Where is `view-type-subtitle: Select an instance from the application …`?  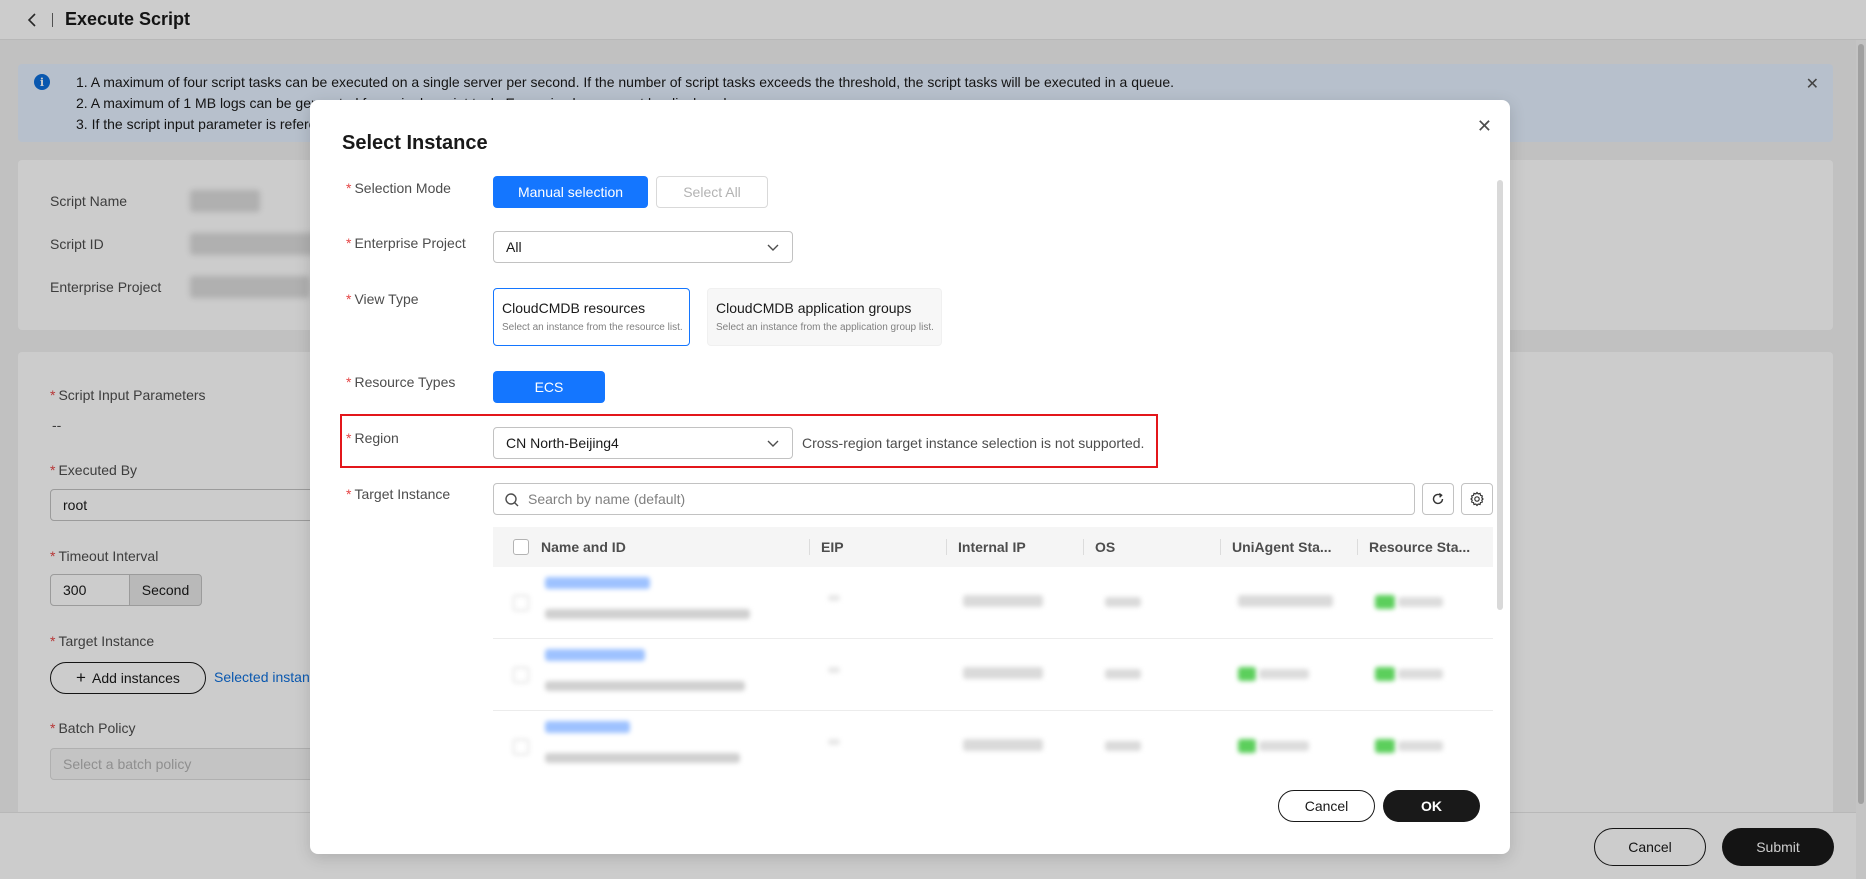
view-type-subtitle: Select an instance from the application … is located at coordinates (825, 327).